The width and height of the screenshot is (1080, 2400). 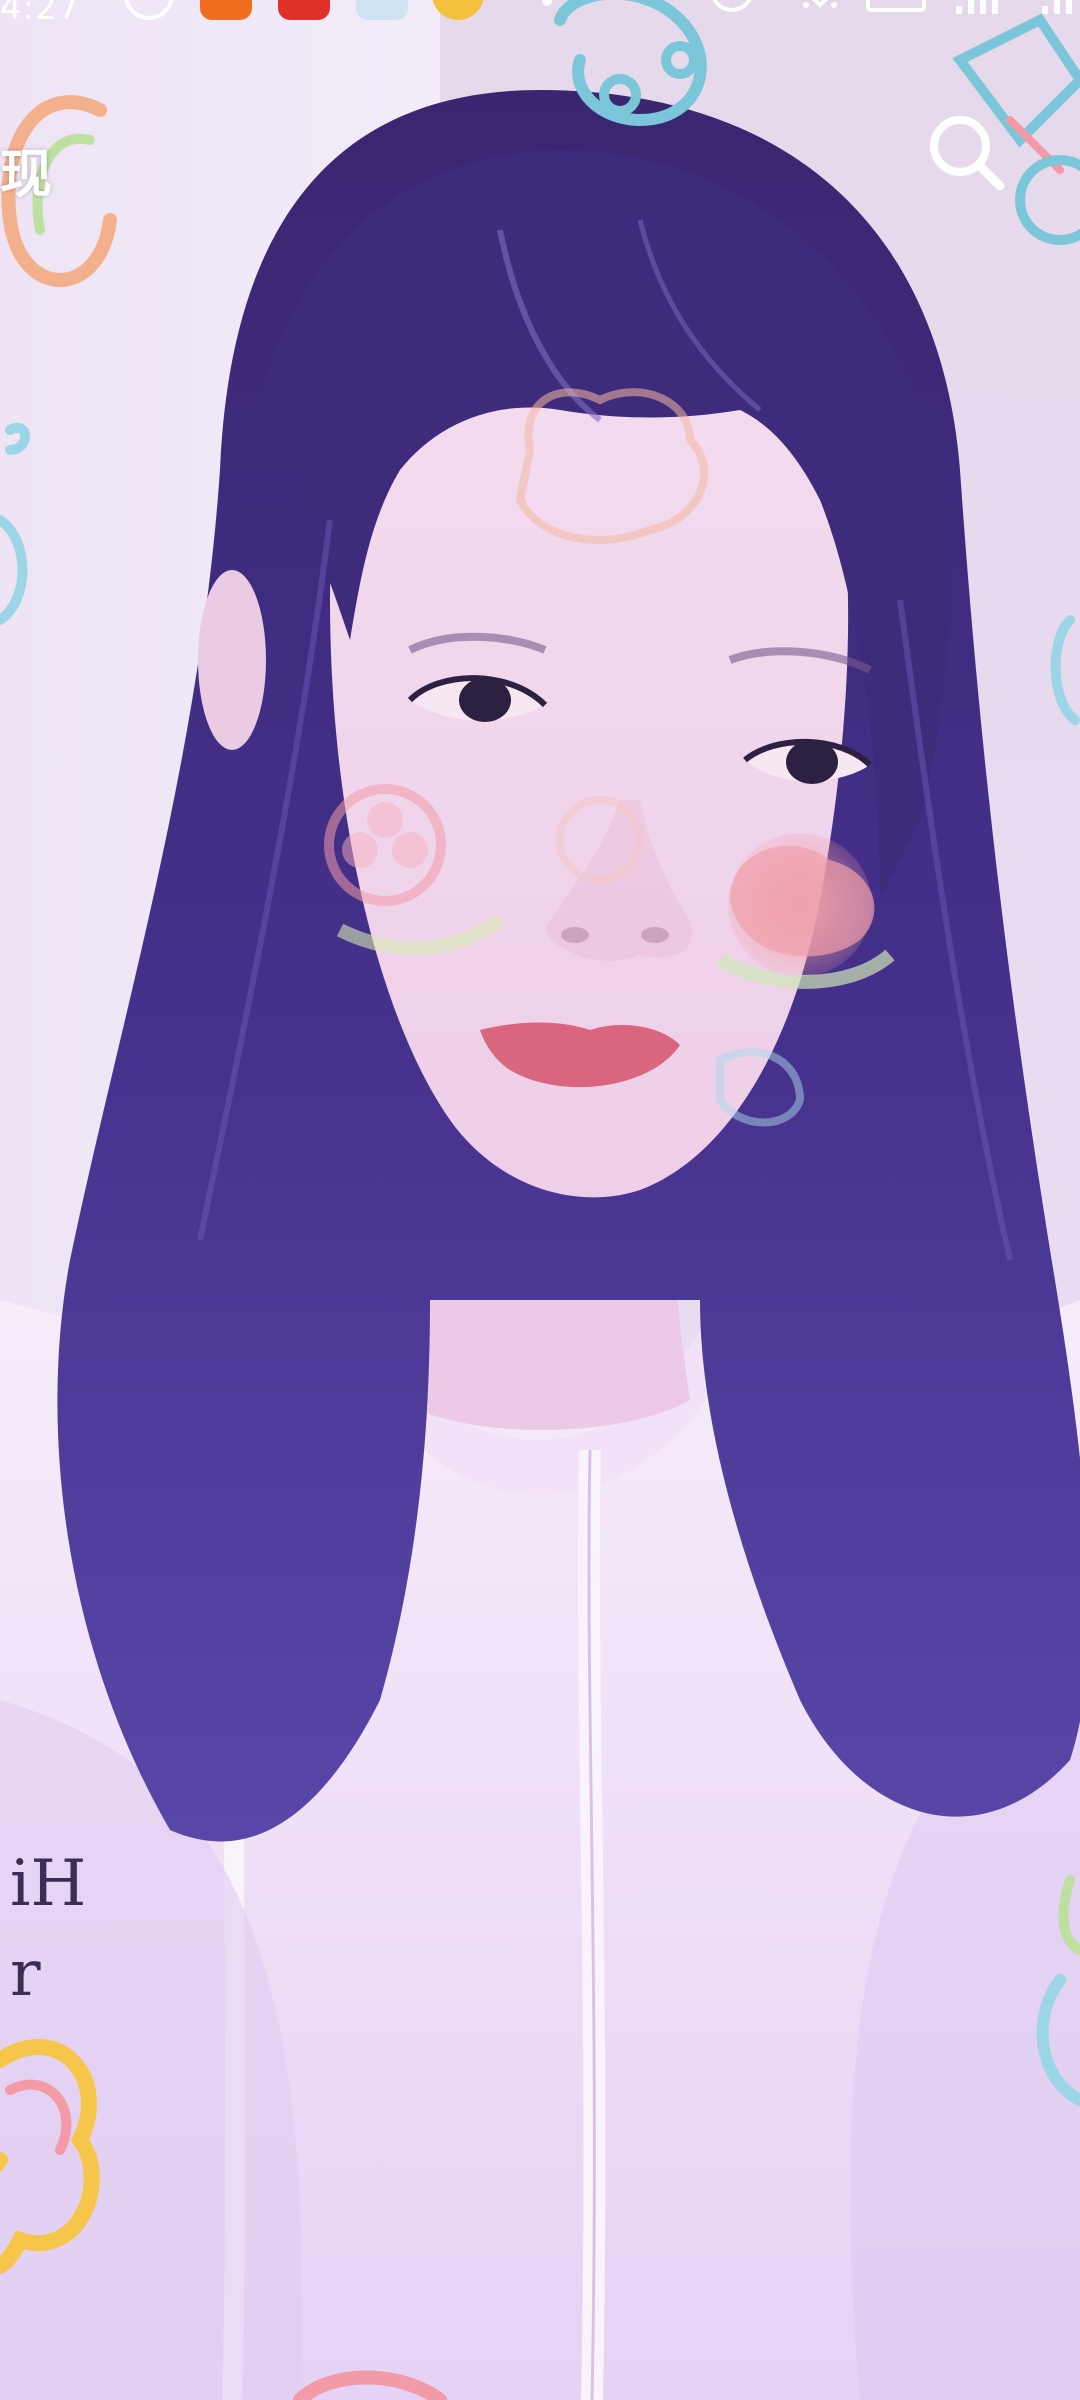 I want to click on app-yellow-icon, so click(x=458, y=10).